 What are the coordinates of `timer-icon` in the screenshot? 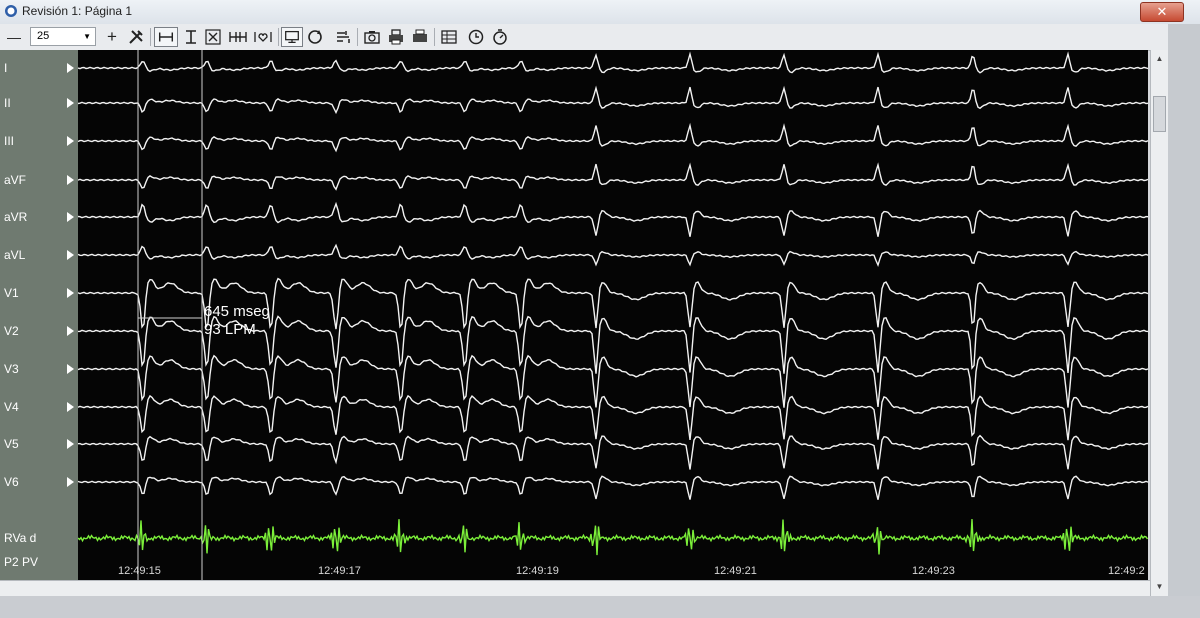 It's located at (500, 37).